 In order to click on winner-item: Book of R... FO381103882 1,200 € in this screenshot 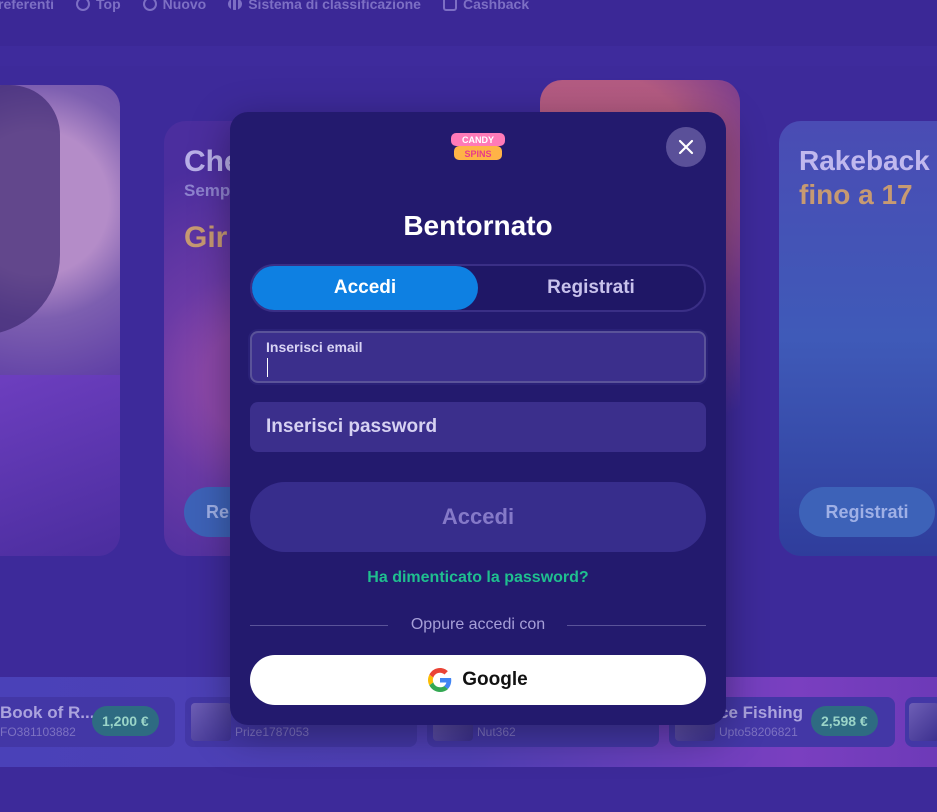, I will do `click(87, 722)`.